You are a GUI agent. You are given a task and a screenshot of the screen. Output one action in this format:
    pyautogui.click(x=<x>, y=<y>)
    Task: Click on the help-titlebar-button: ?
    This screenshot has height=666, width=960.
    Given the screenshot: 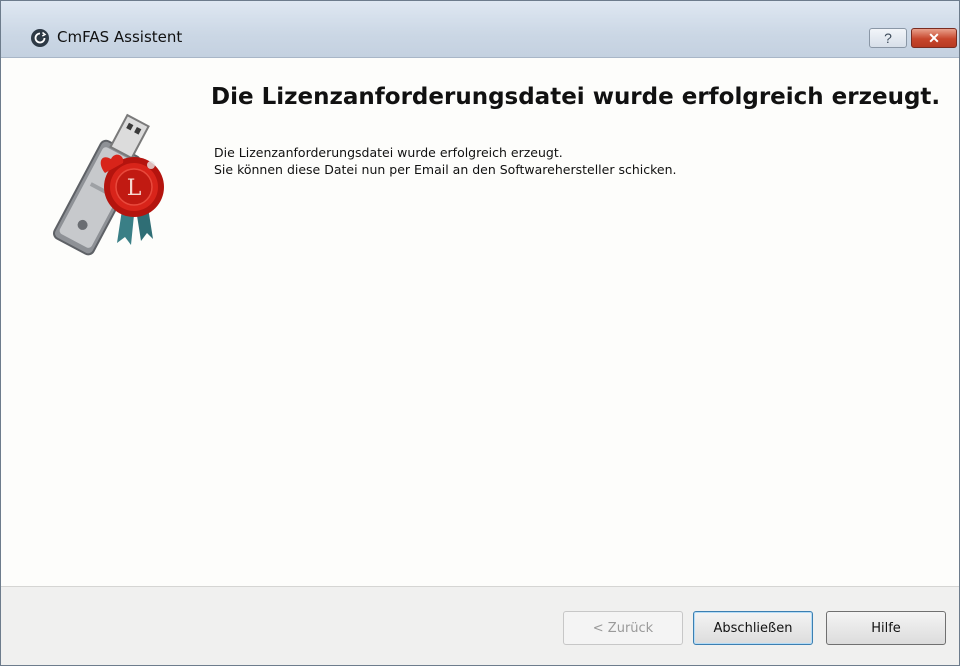 What is the action you would take?
    pyautogui.click(x=888, y=38)
    